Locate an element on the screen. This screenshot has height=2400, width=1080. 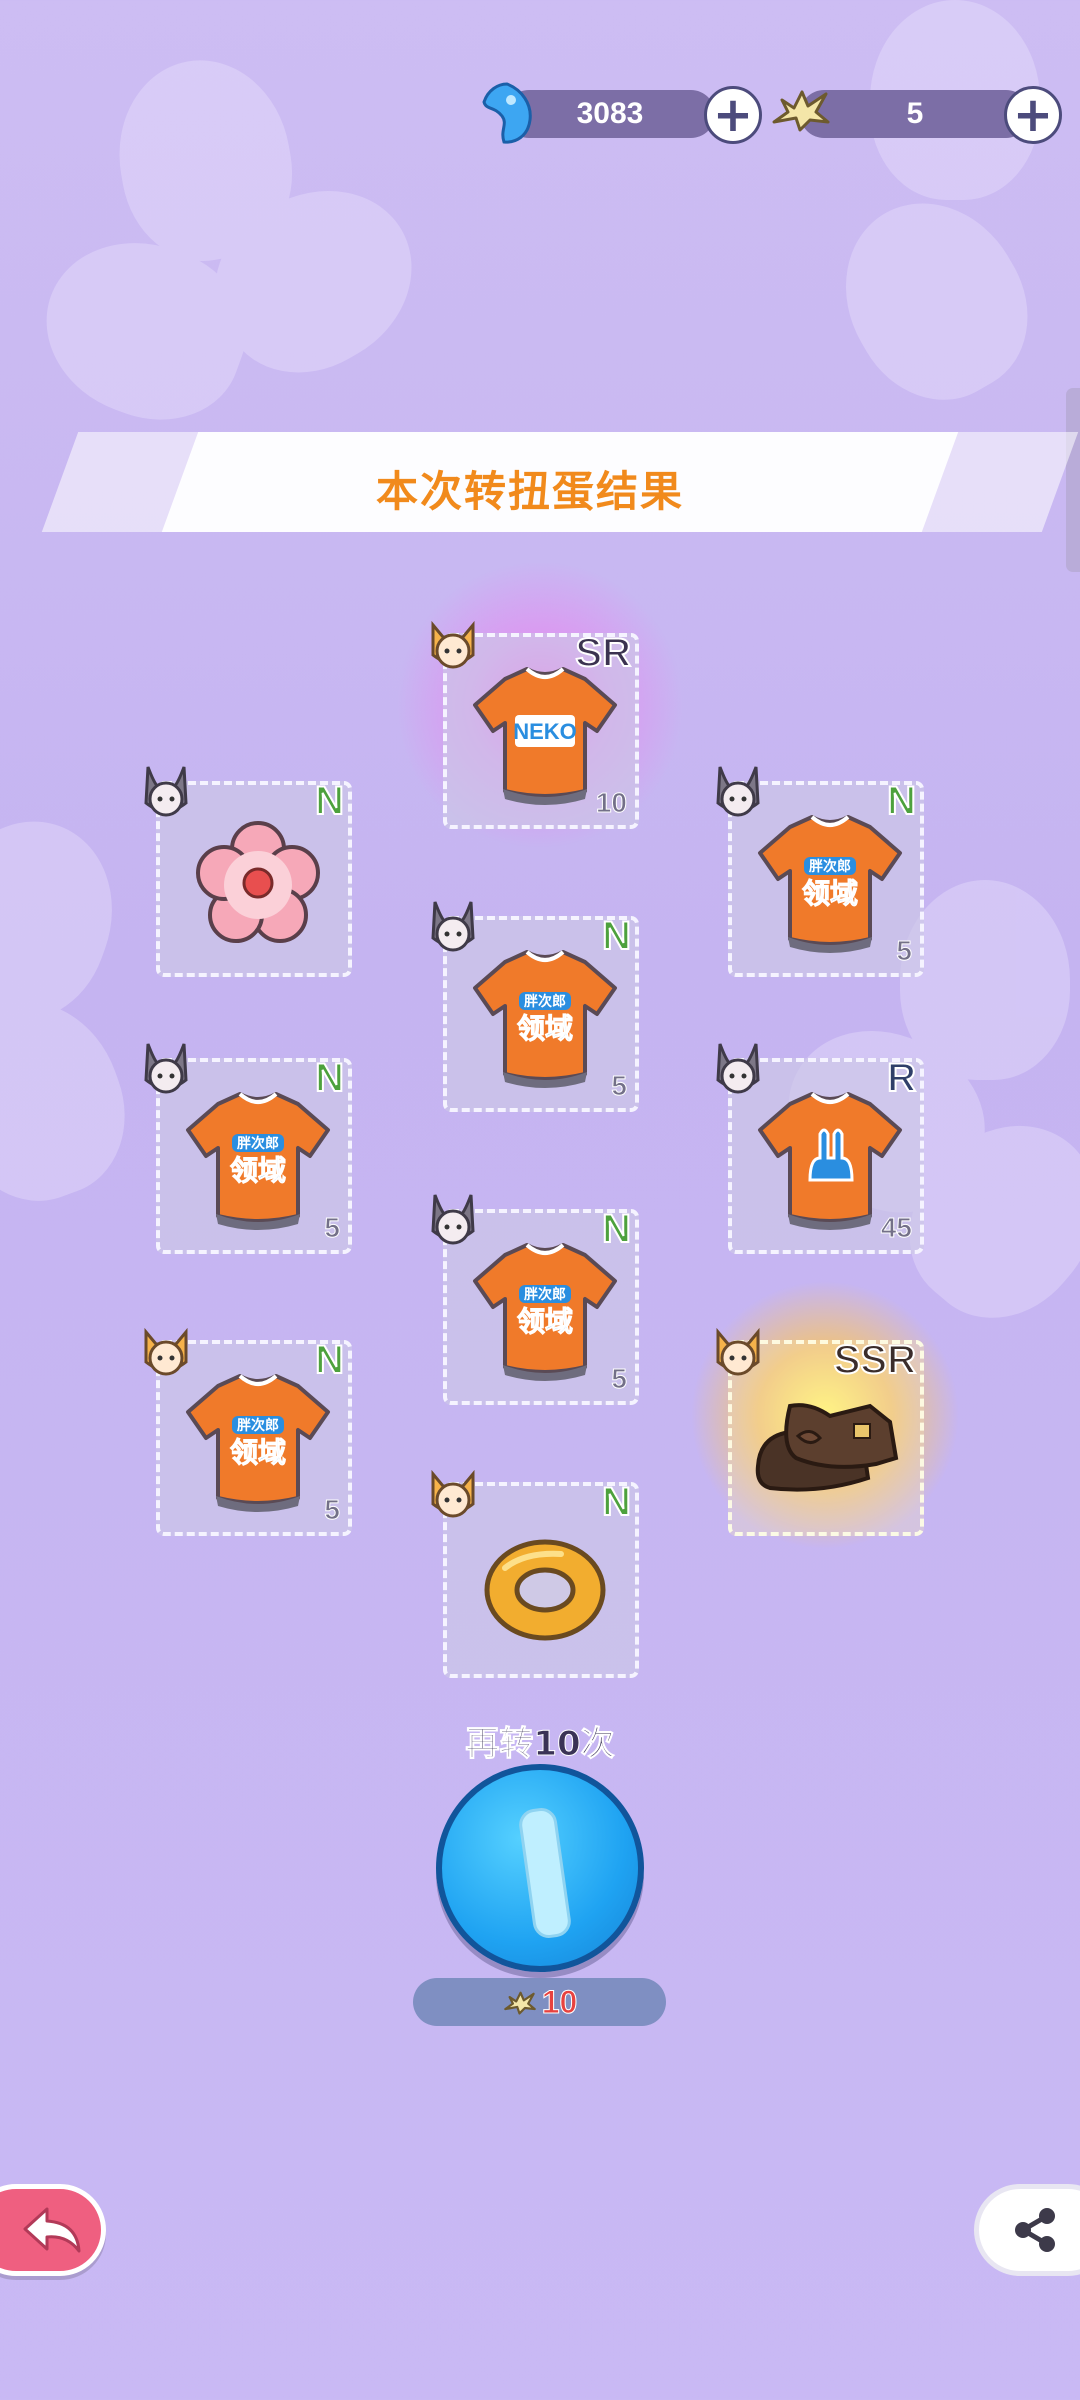
back-arrow-icon is located at coordinates (52, 2230).